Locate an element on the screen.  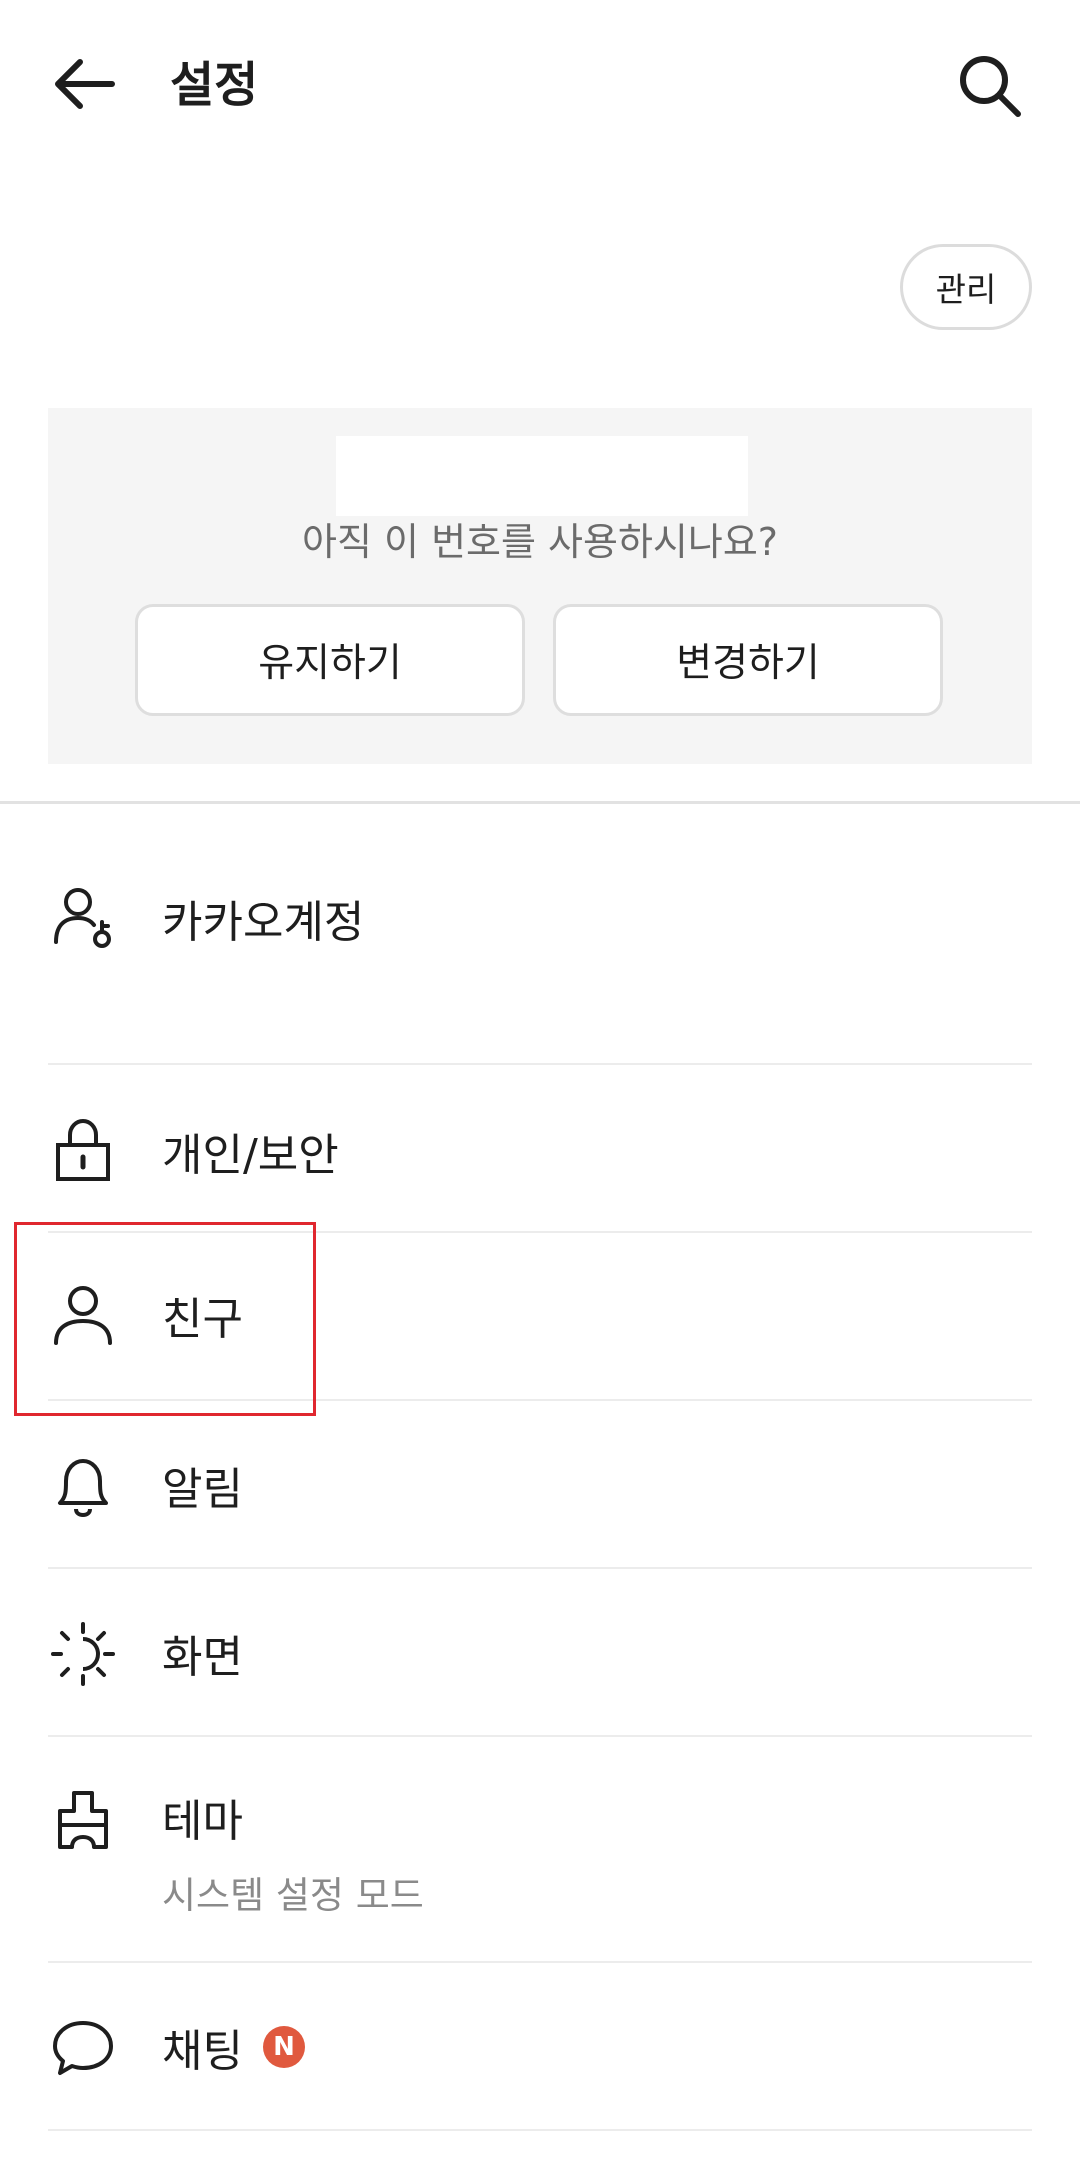
page-title: 설정 is located at coordinates (214, 85).